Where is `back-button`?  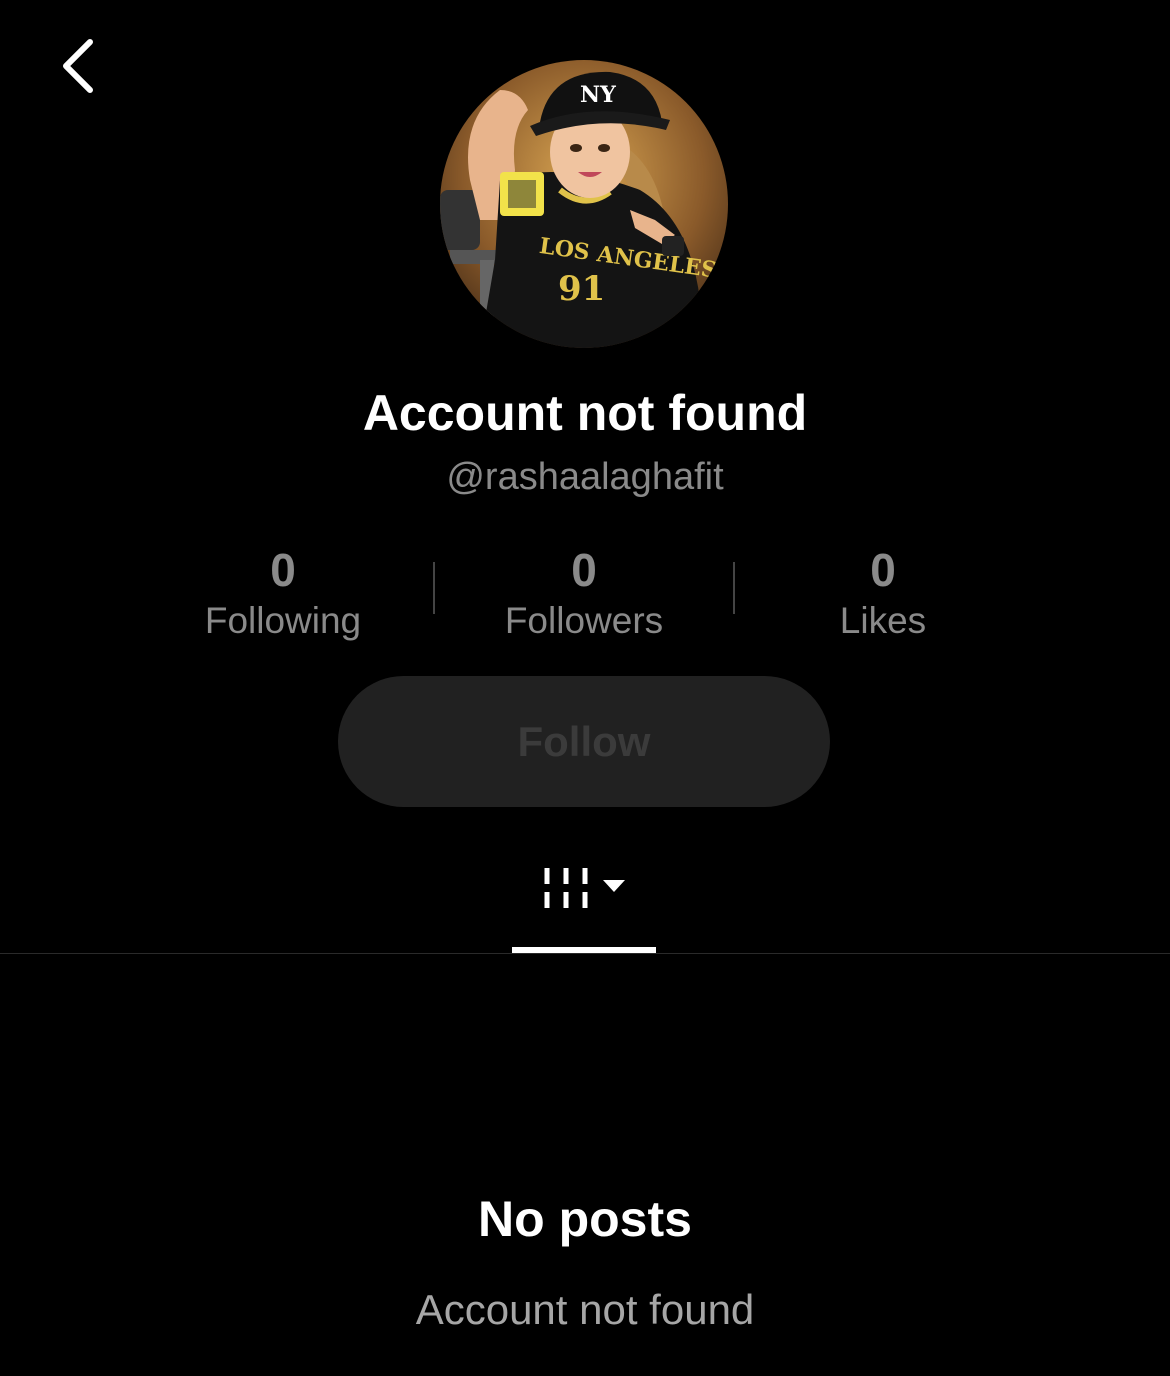 back-button is located at coordinates (78, 66).